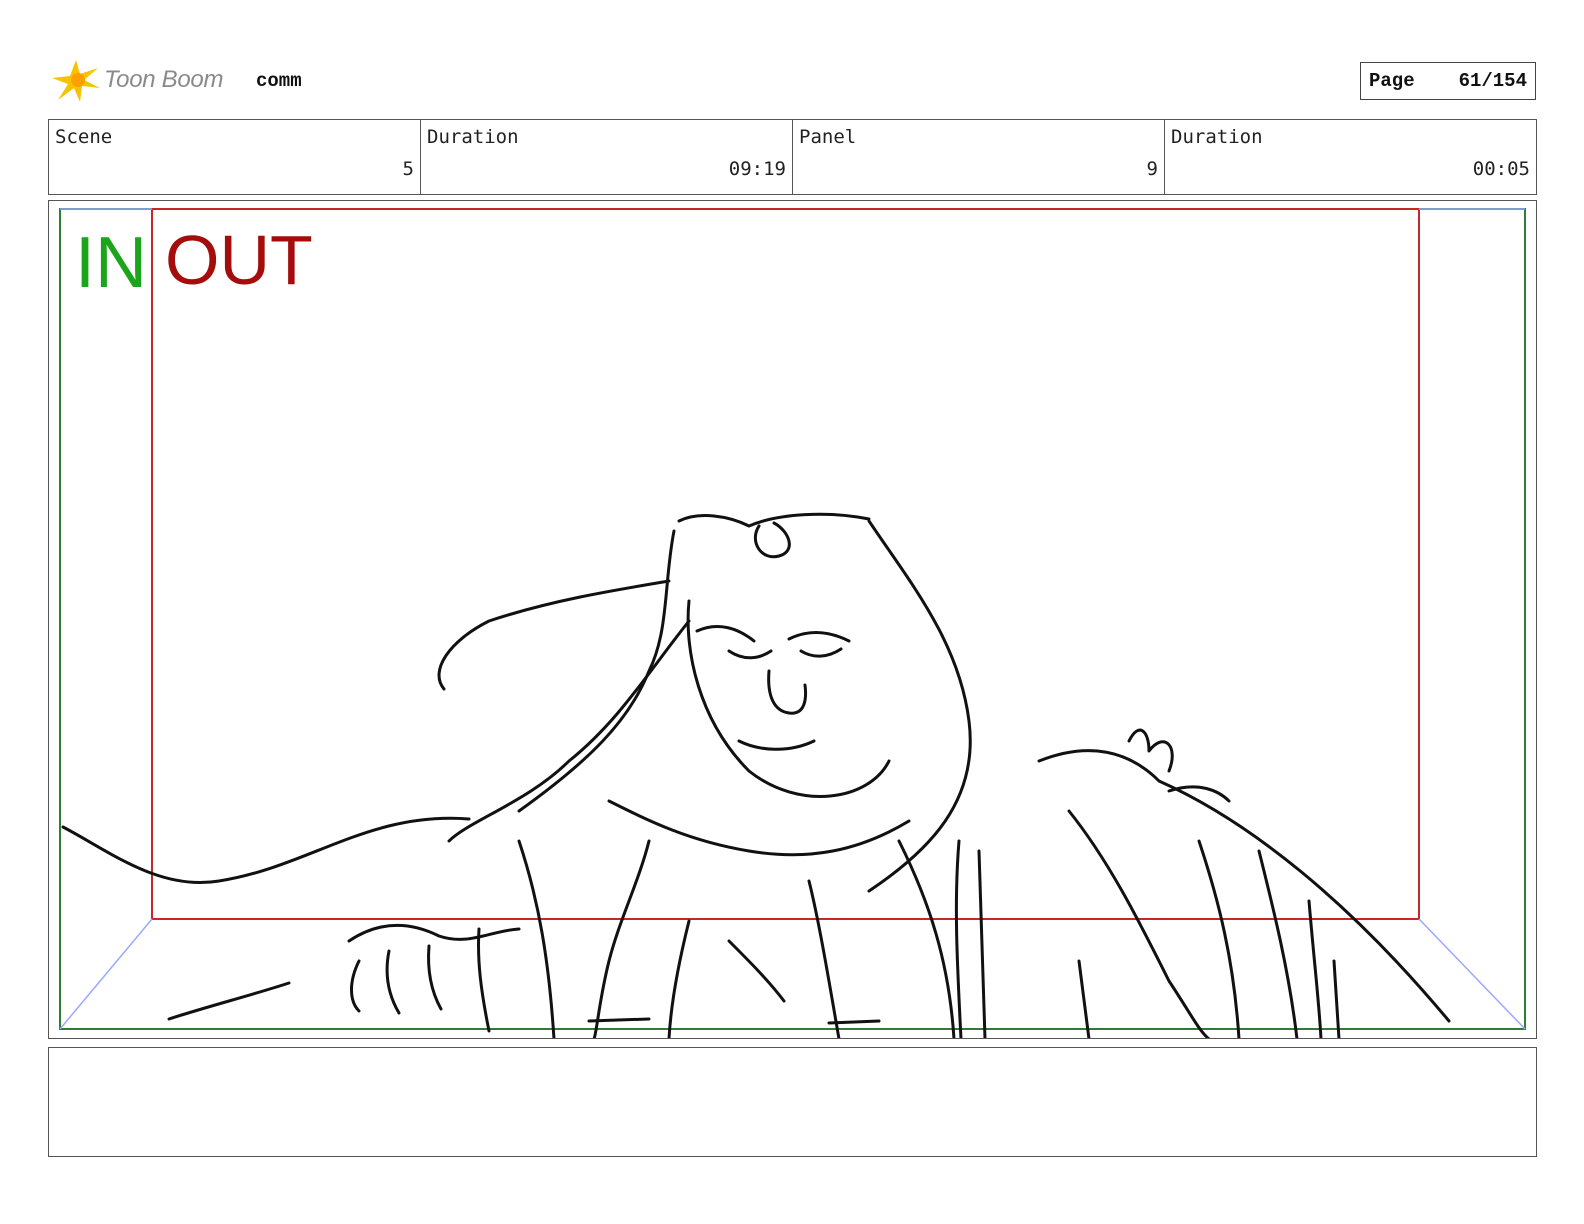 This screenshot has height=1224, width=1584. Describe the element at coordinates (757, 169) in the screenshot. I see `scene-duration-value: 09:19` at that location.